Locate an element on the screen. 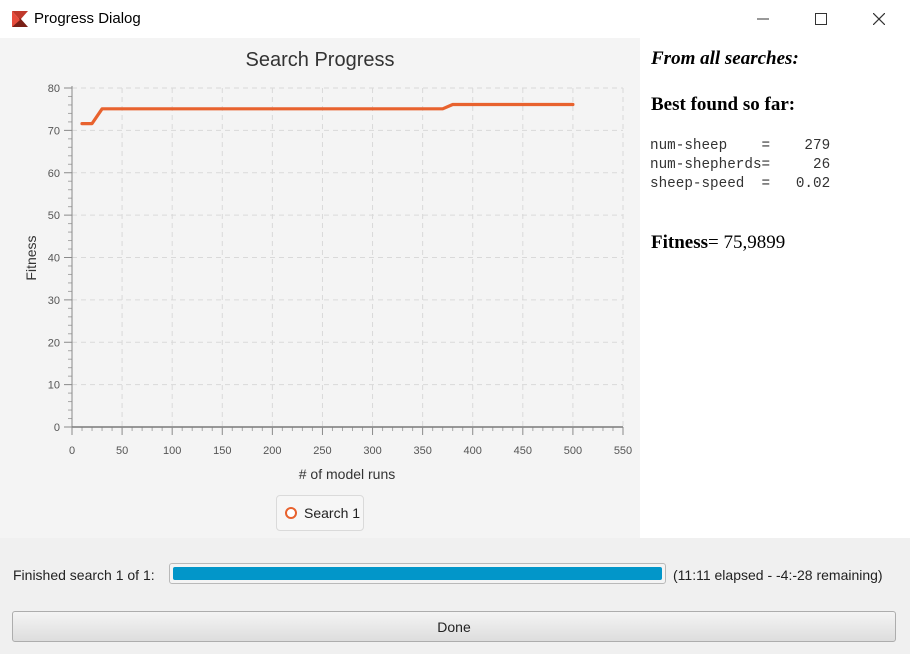 The width and height of the screenshot is (910, 654). progress-bar is located at coordinates (417, 573).